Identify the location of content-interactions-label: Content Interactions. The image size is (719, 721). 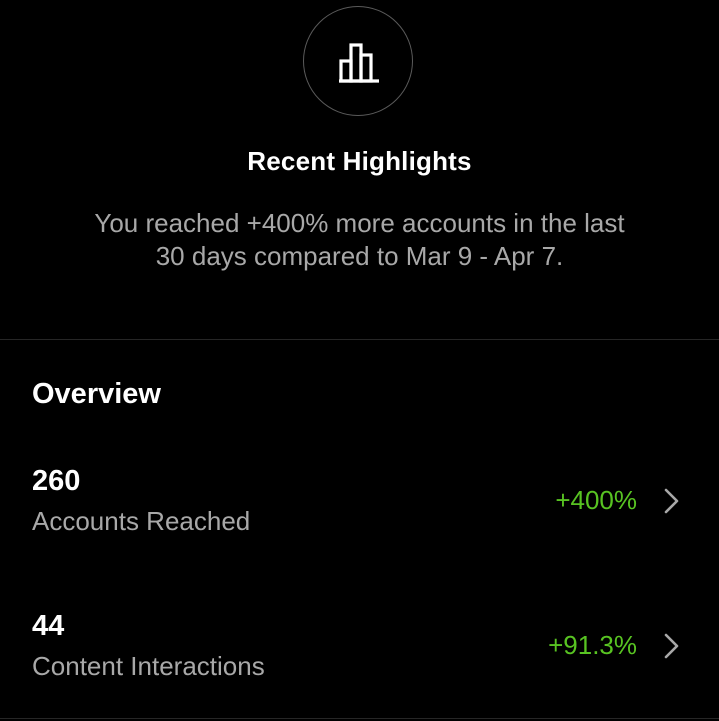
(148, 666).